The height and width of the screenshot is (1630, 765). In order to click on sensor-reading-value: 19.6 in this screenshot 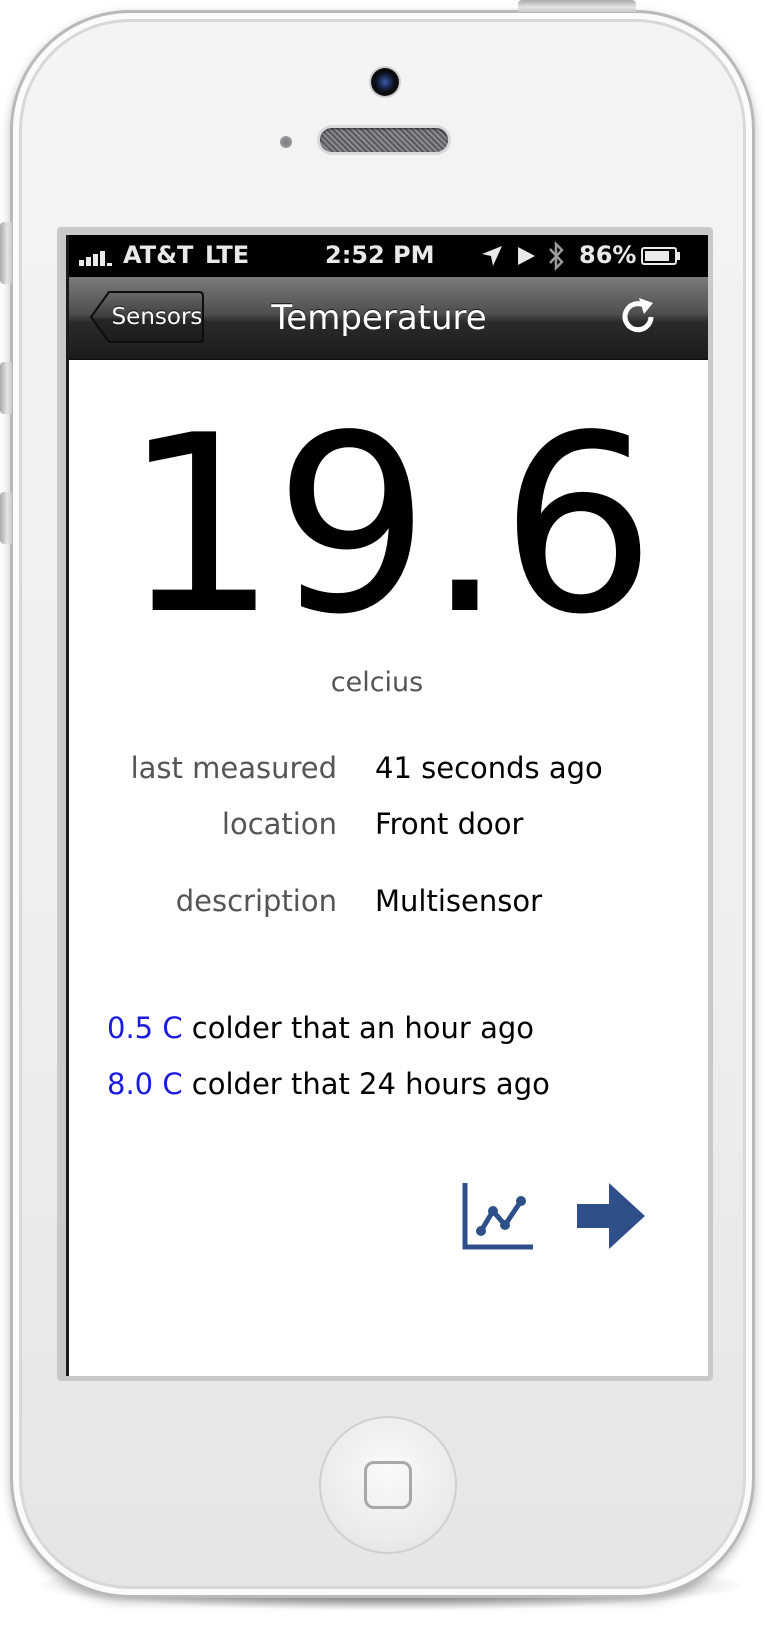, I will do `click(389, 525)`.